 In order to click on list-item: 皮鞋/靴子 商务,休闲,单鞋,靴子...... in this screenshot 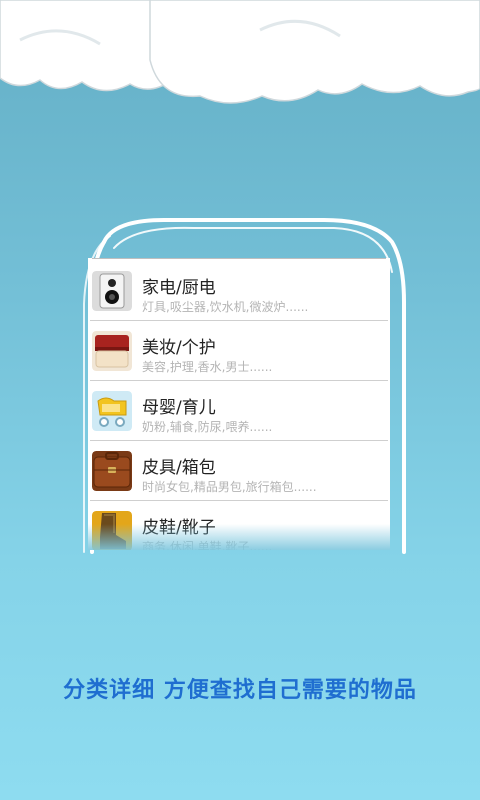, I will do `click(239, 525)`.